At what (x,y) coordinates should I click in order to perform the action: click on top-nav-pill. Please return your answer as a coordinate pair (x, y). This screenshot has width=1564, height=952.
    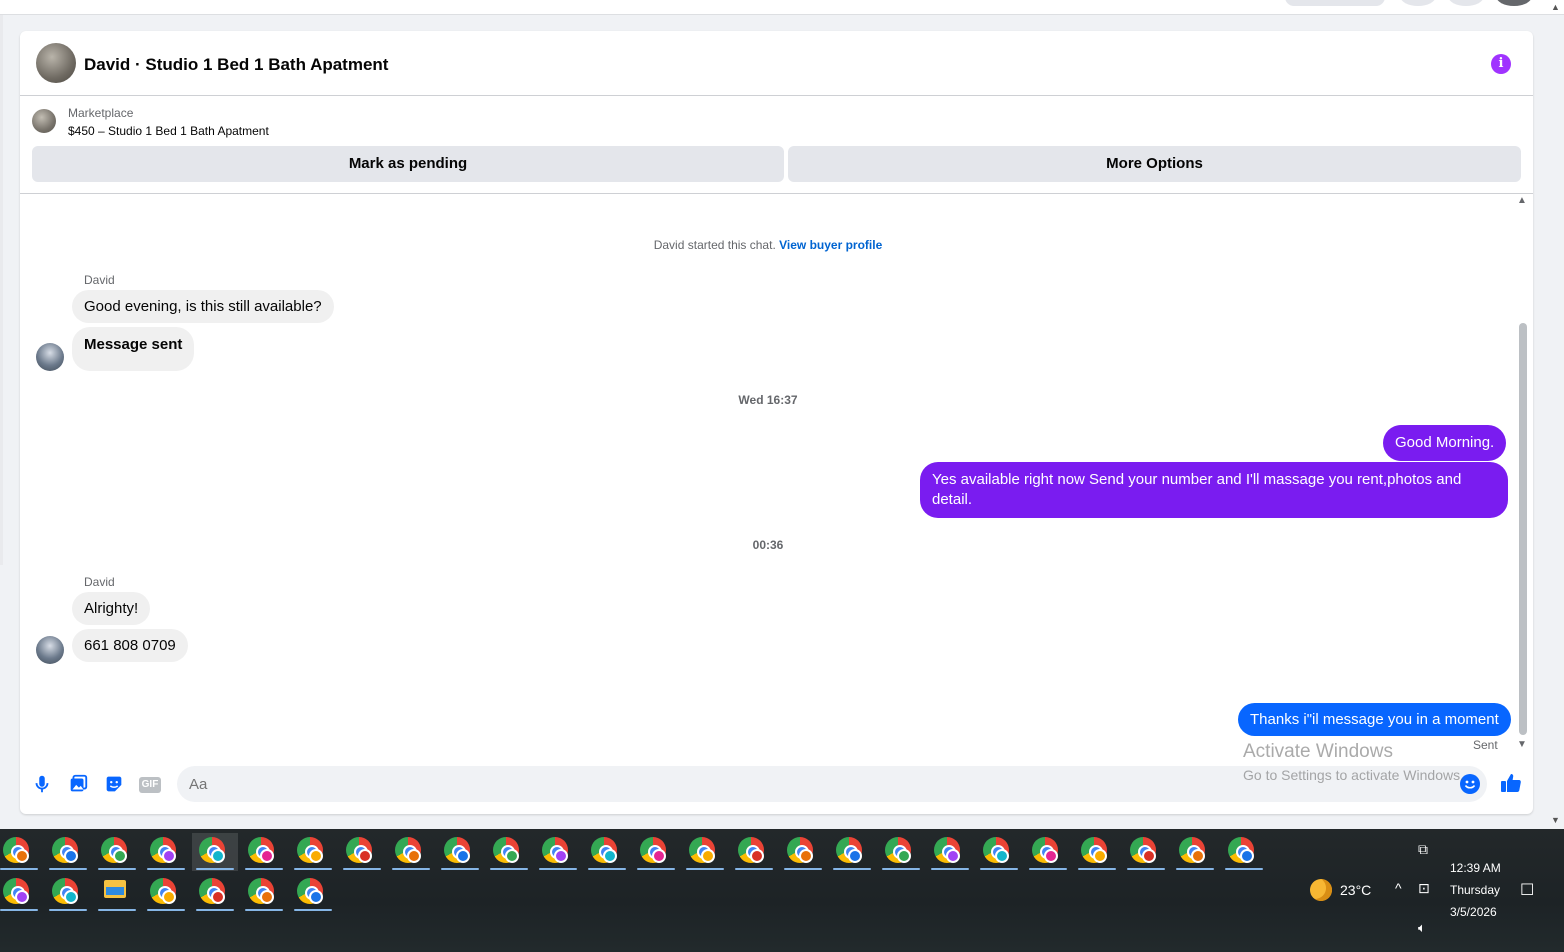
    Looking at the image, I should click on (1335, 3).